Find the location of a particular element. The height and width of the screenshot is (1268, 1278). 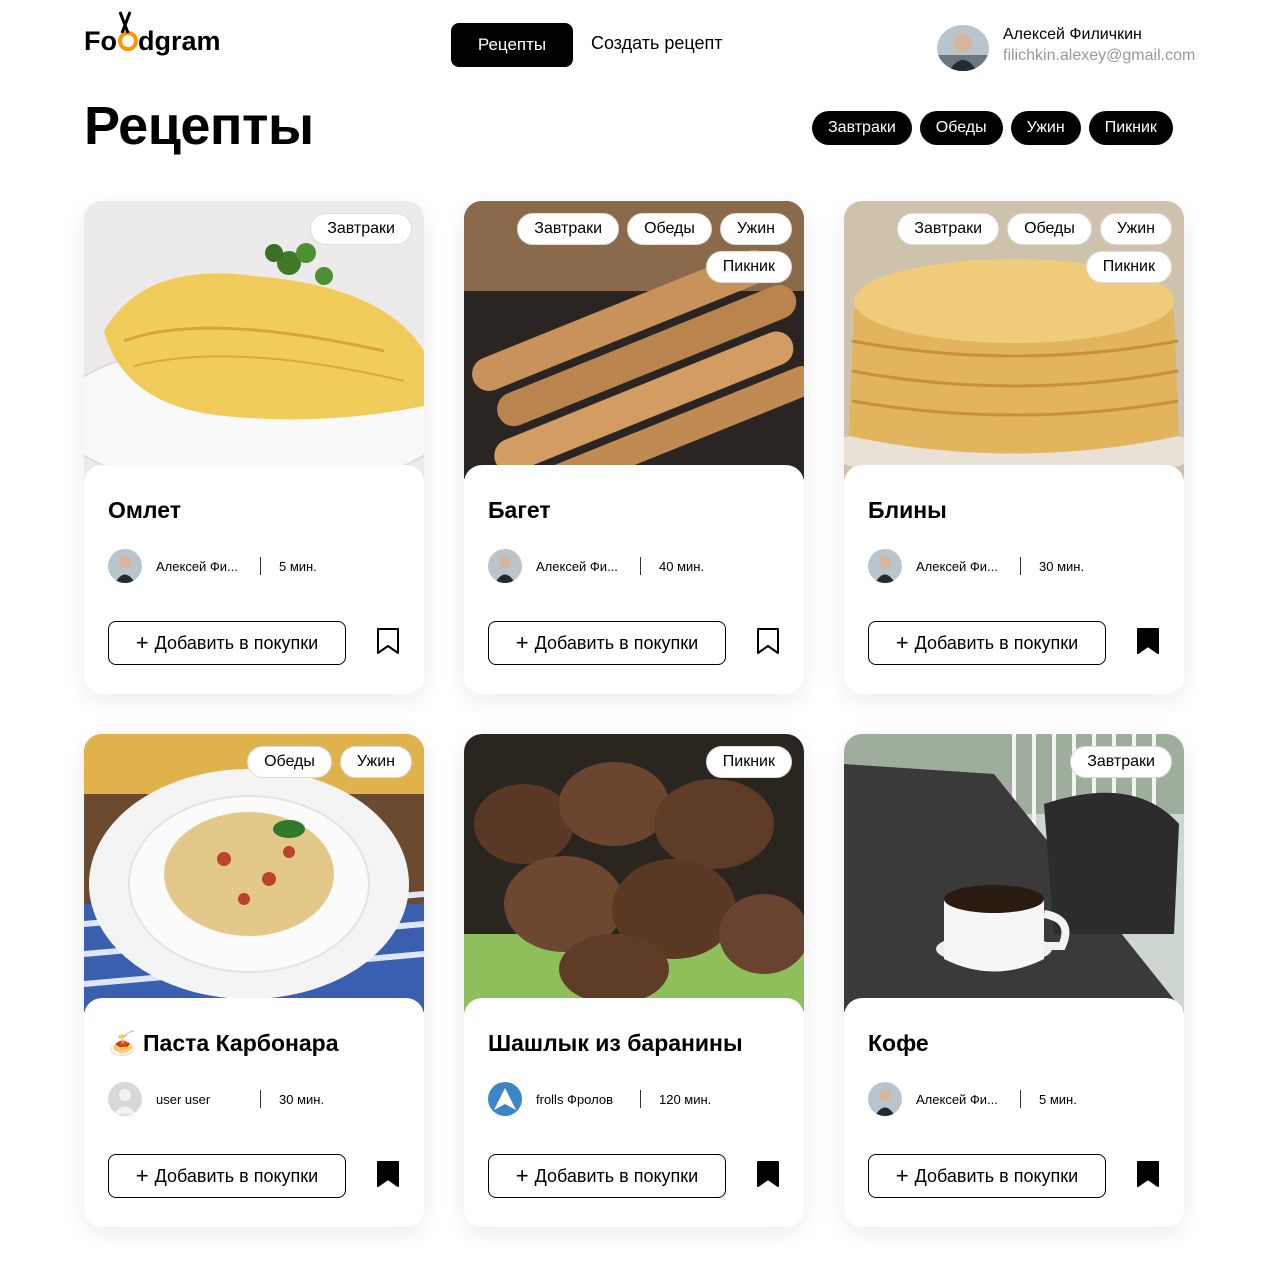

cook-time: 40 мин. is located at coordinates (682, 566).